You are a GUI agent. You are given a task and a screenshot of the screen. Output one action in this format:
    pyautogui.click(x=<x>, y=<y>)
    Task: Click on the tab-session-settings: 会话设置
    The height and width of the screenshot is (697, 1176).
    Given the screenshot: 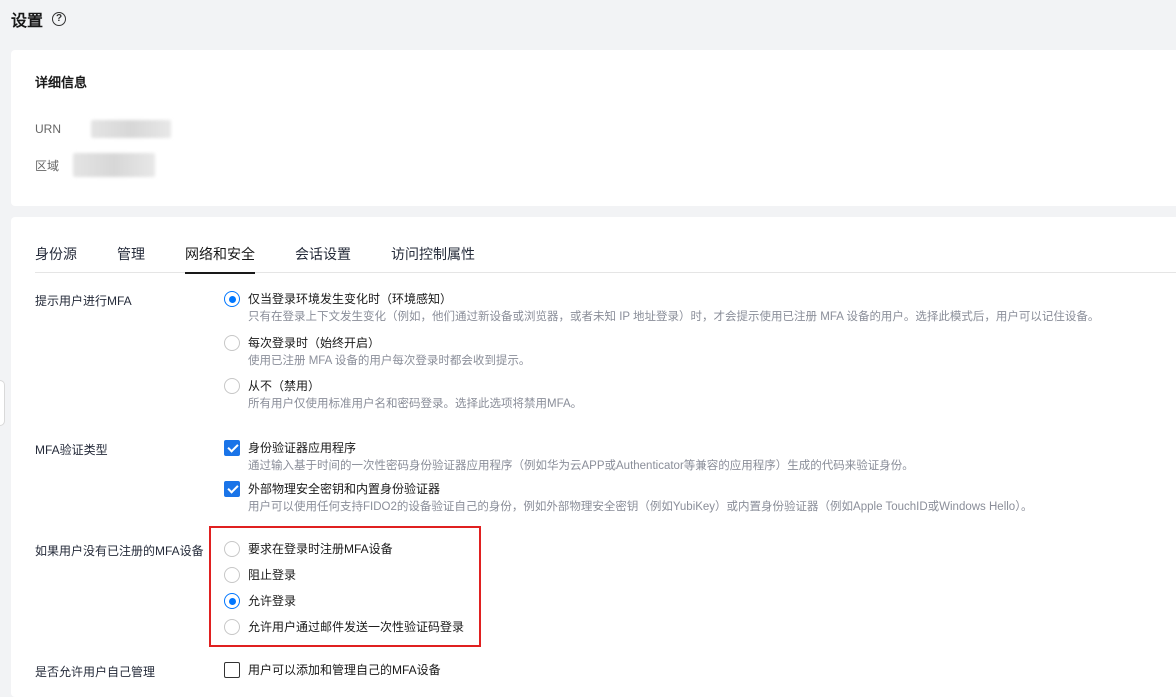 What is the action you would take?
    pyautogui.click(x=323, y=258)
    